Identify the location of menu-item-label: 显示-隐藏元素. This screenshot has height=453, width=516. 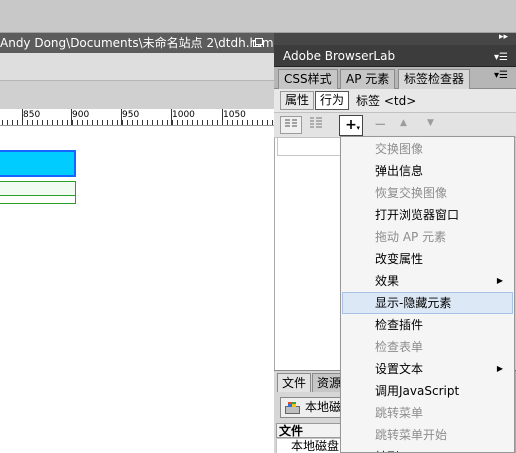
(413, 303).